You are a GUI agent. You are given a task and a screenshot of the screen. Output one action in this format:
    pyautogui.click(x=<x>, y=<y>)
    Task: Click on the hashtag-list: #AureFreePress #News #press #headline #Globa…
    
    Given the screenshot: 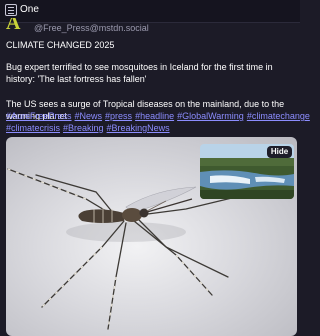 What is the action you would take?
    pyautogui.click(x=158, y=122)
    